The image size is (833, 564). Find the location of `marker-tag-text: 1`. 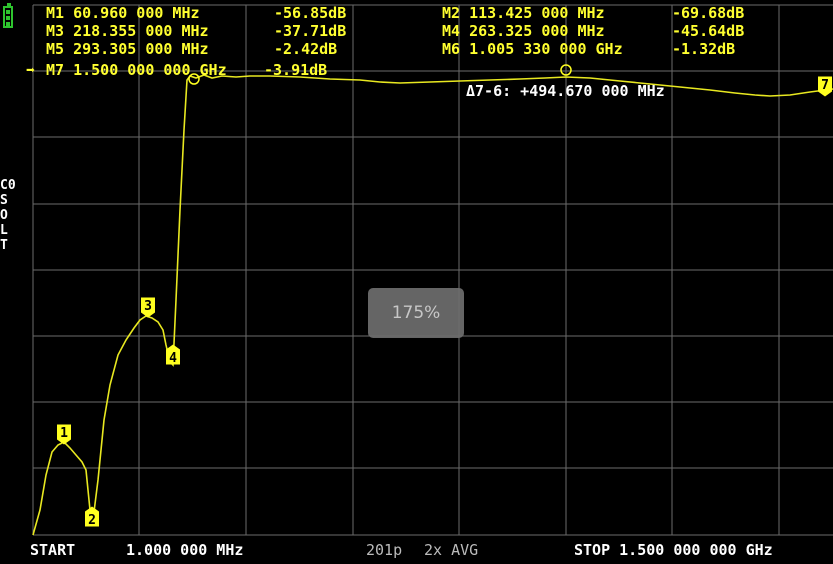

marker-tag-text: 1 is located at coordinates (64, 433).